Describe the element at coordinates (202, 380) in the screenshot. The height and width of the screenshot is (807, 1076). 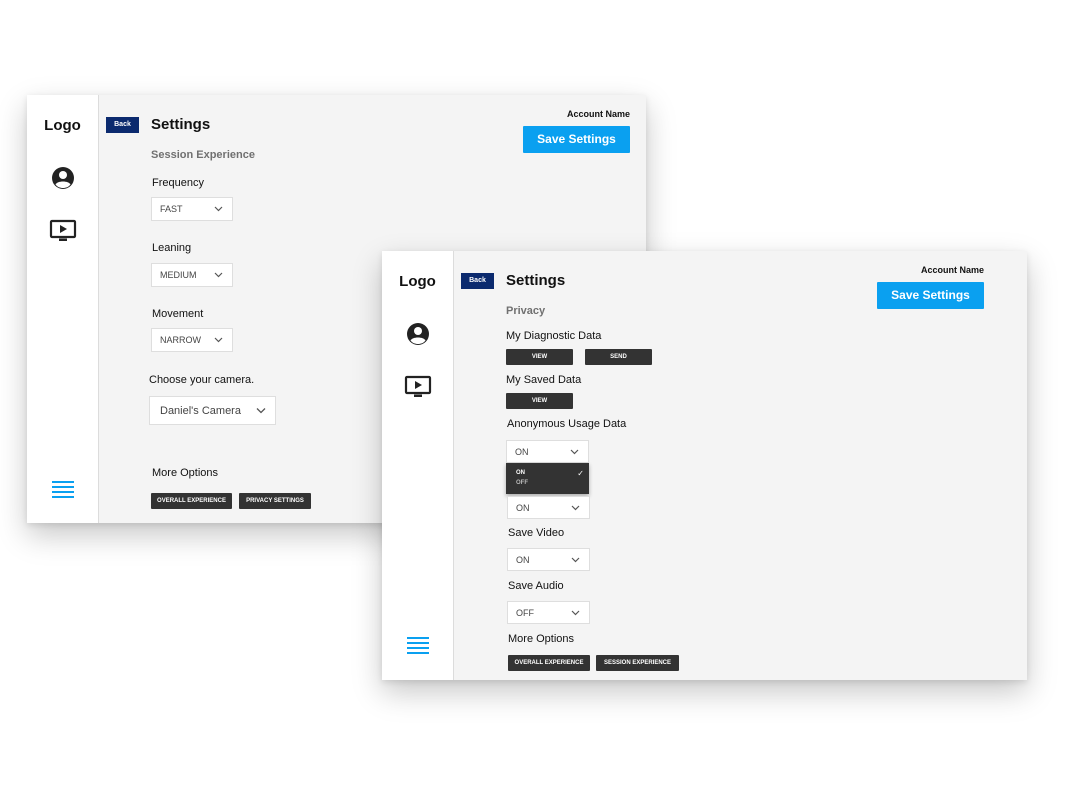
I see `camera-label: Choose your camera.` at that location.